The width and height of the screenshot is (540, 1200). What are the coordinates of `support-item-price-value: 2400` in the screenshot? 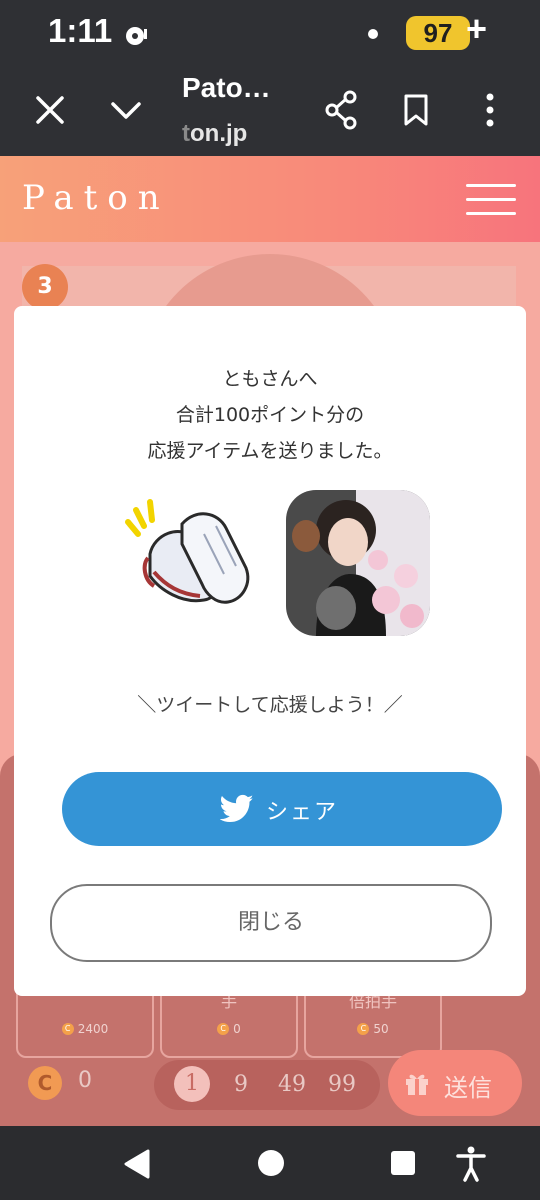 It's located at (93, 1029).